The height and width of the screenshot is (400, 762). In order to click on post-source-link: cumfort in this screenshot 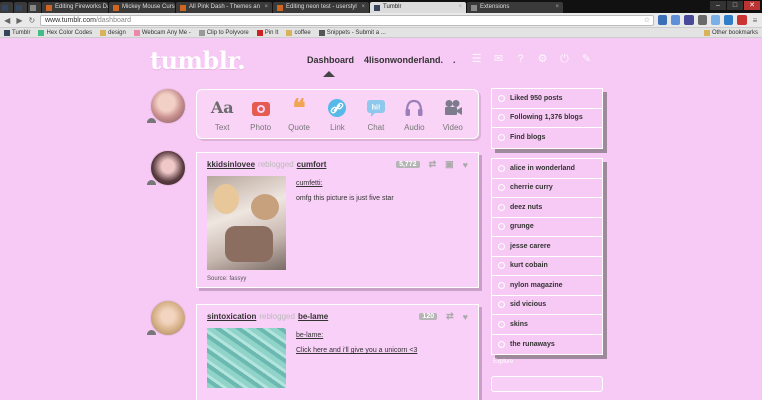, I will do `click(312, 164)`.